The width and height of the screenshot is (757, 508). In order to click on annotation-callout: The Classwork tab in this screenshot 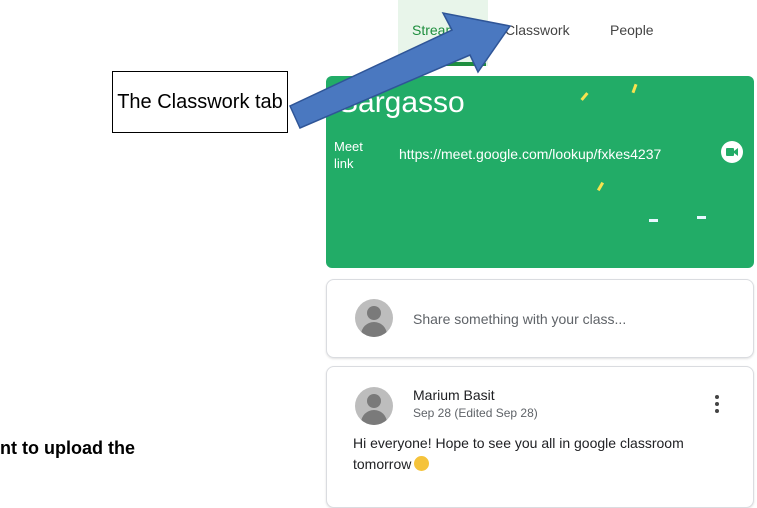, I will do `click(200, 102)`.